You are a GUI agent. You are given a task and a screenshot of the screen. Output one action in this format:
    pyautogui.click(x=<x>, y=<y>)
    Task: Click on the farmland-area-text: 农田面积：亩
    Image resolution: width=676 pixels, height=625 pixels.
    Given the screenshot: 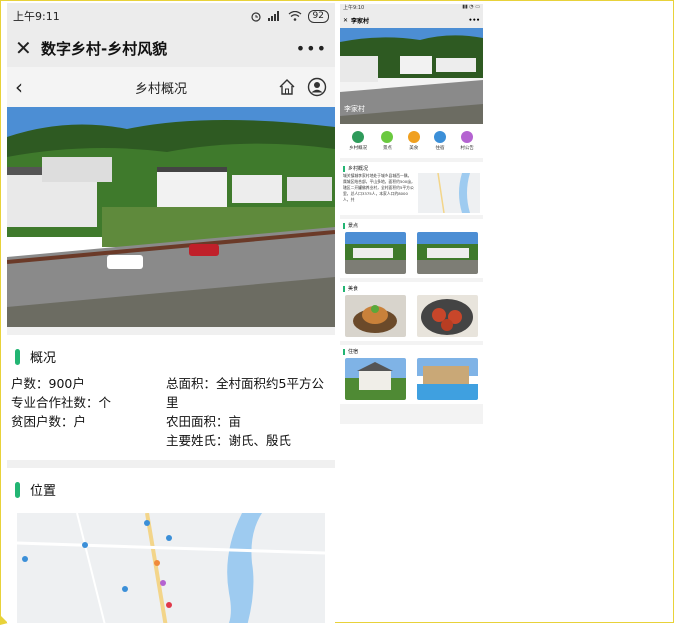 What is the action you would take?
    pyautogui.click(x=204, y=421)
    